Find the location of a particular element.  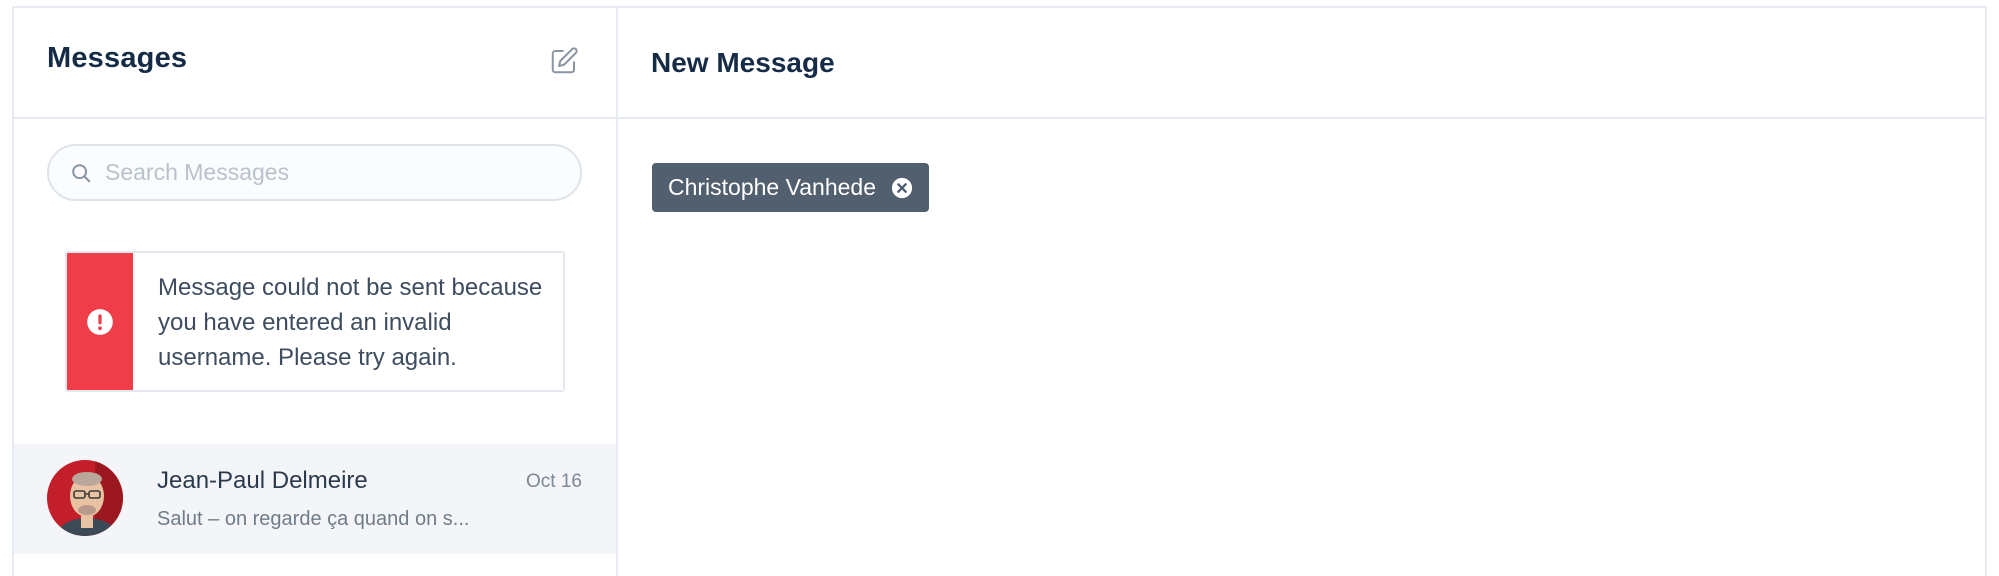

avatar is located at coordinates (85, 498).